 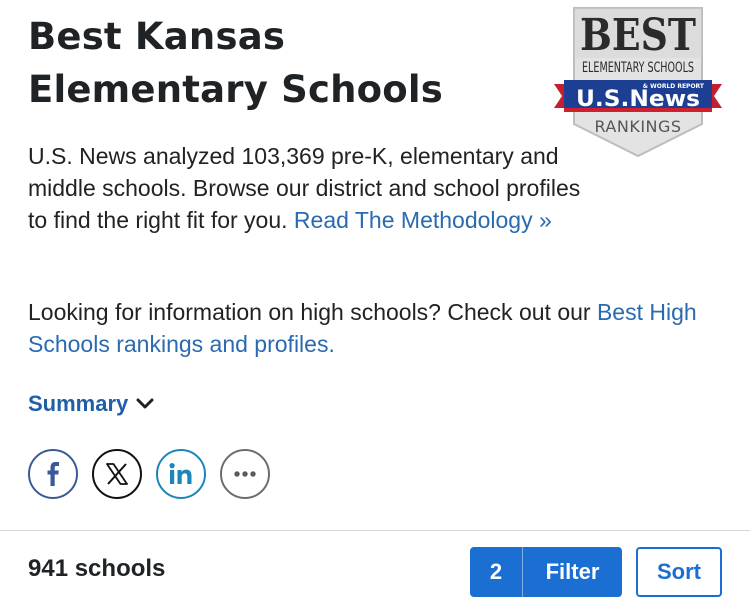 I want to click on filter-button: 2 Filter, so click(x=546, y=572).